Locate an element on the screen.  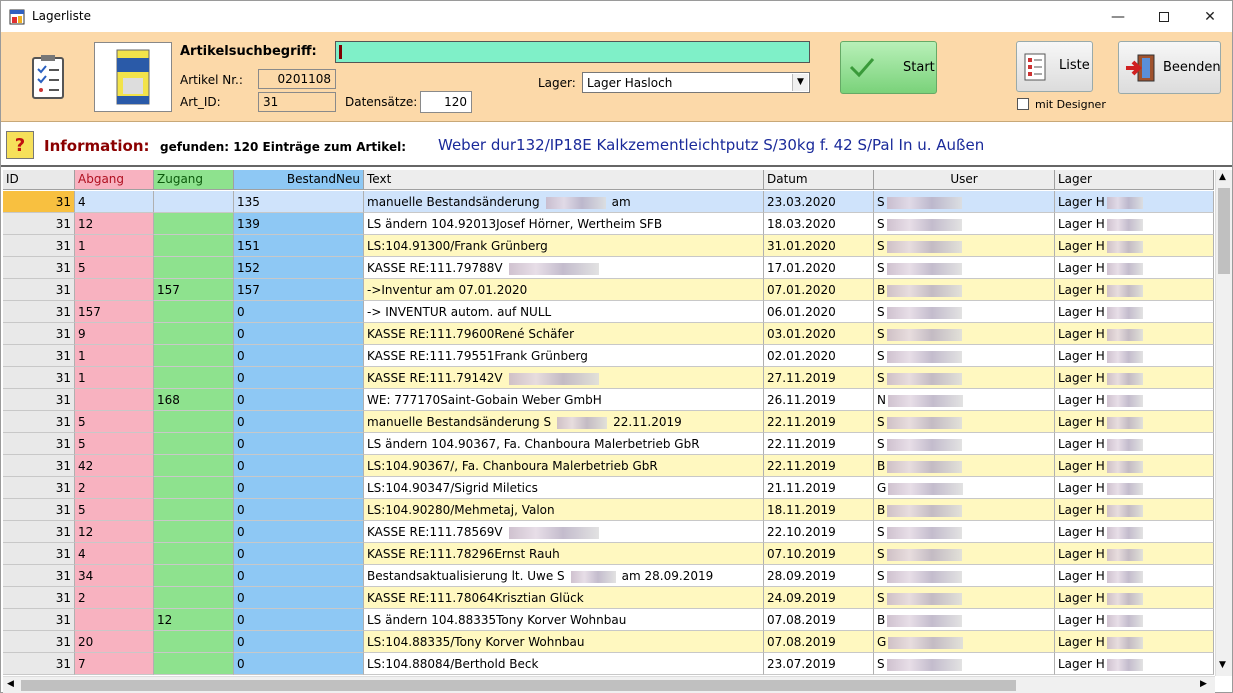
cell-text: KASSE RE:111.79142V is located at coordinates (564, 378).